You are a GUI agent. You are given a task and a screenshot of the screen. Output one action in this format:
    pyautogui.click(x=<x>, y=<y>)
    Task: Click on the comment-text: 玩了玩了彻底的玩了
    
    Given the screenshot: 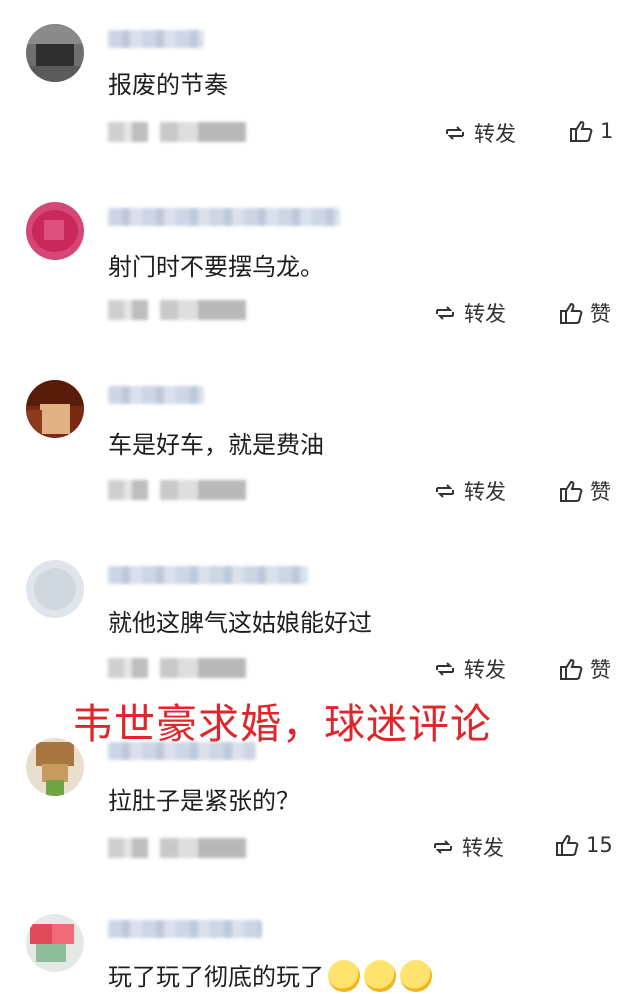 What is the action you would take?
    pyautogui.click(x=270, y=977)
    